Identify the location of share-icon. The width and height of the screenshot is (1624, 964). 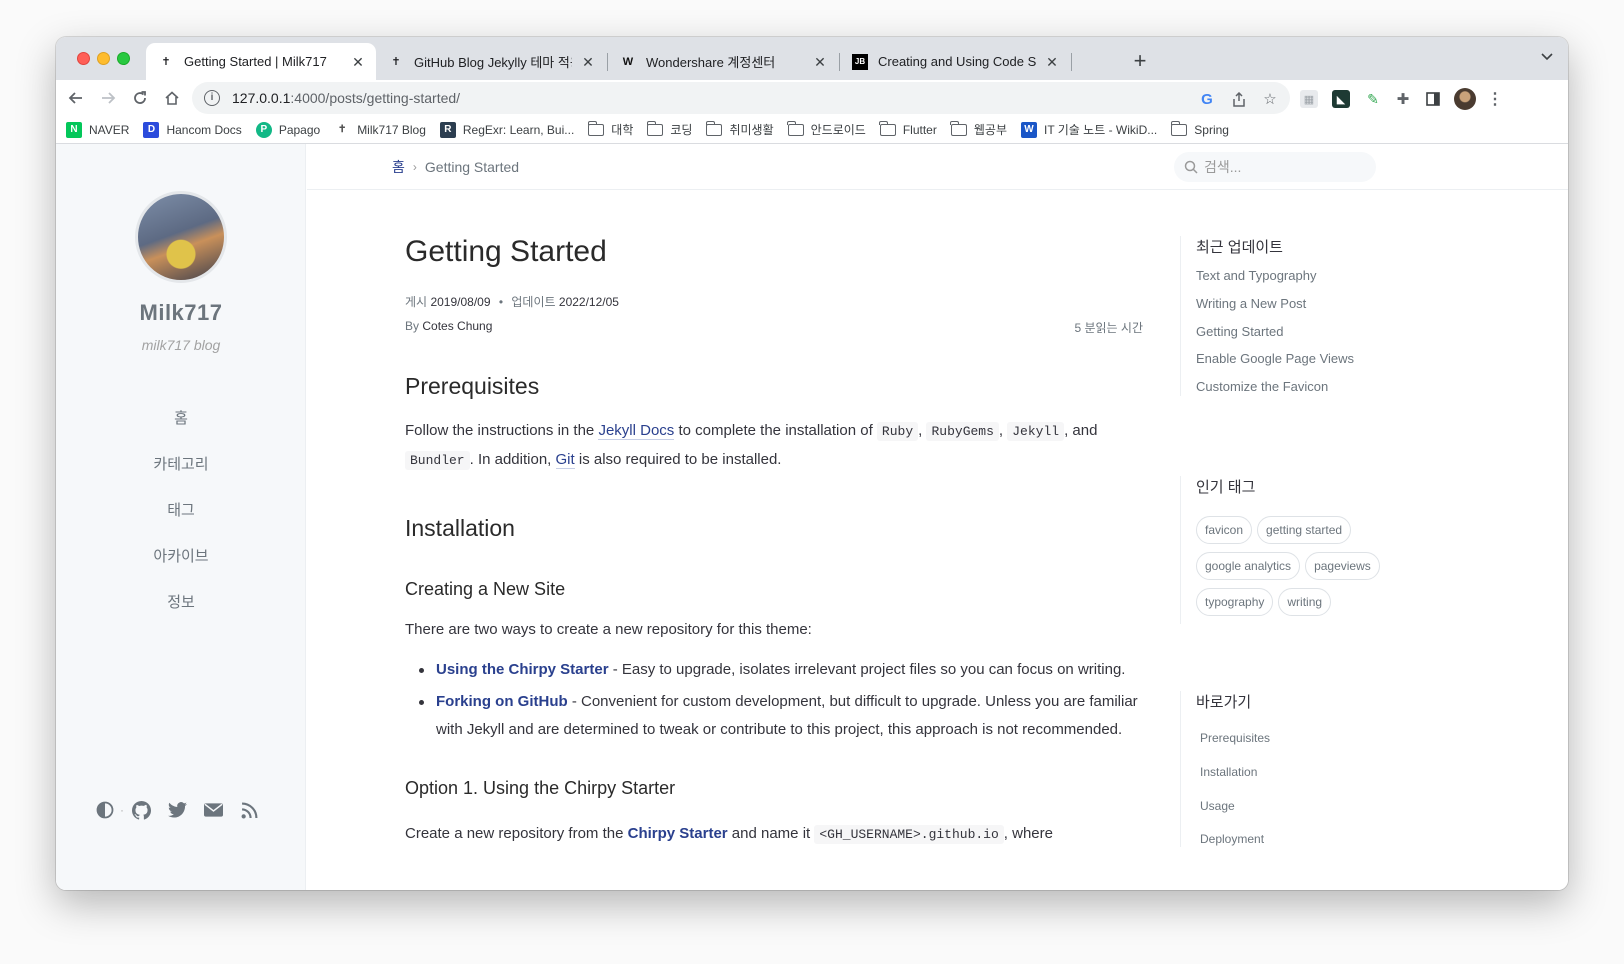
(1239, 99).